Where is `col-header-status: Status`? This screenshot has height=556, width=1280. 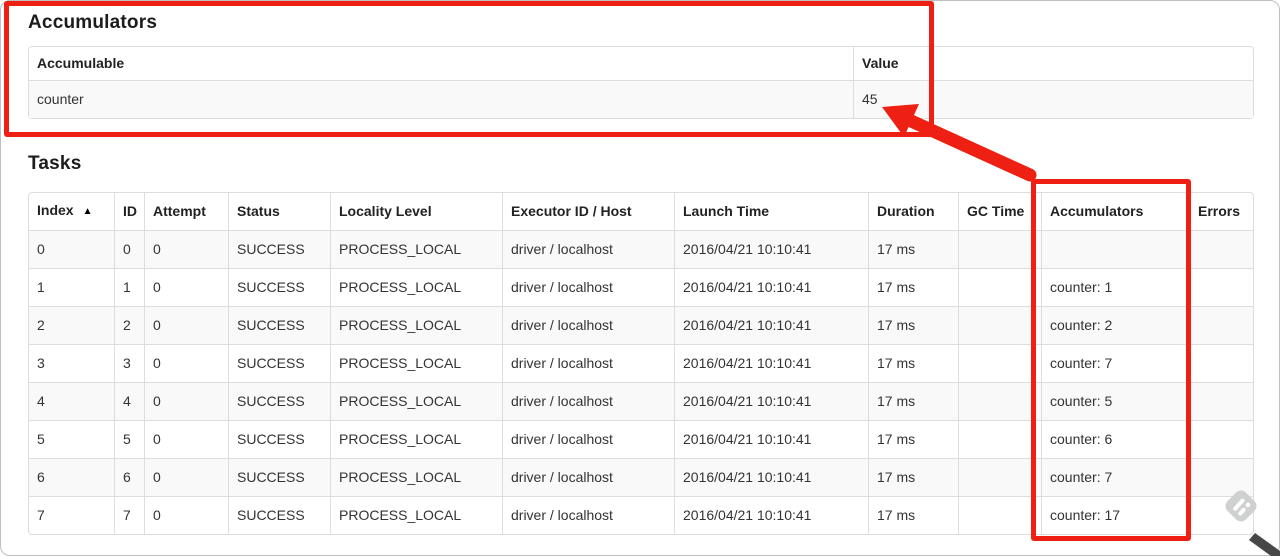 col-header-status: Status is located at coordinates (279, 211).